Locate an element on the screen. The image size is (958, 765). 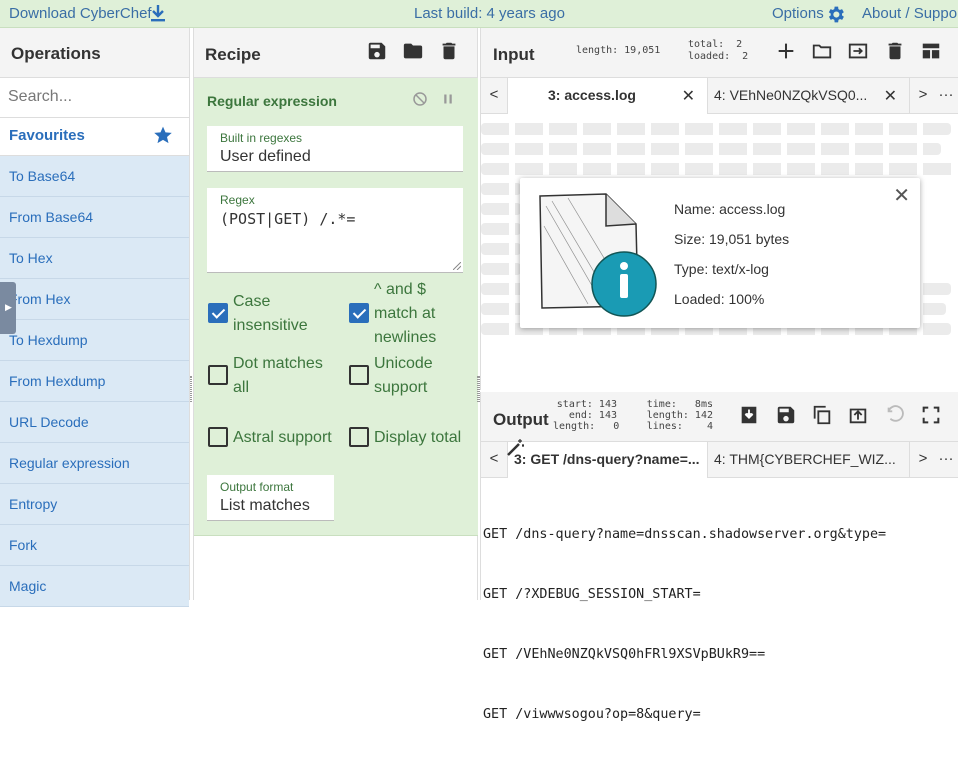
replace-input-icon is located at coordinates (858, 415).